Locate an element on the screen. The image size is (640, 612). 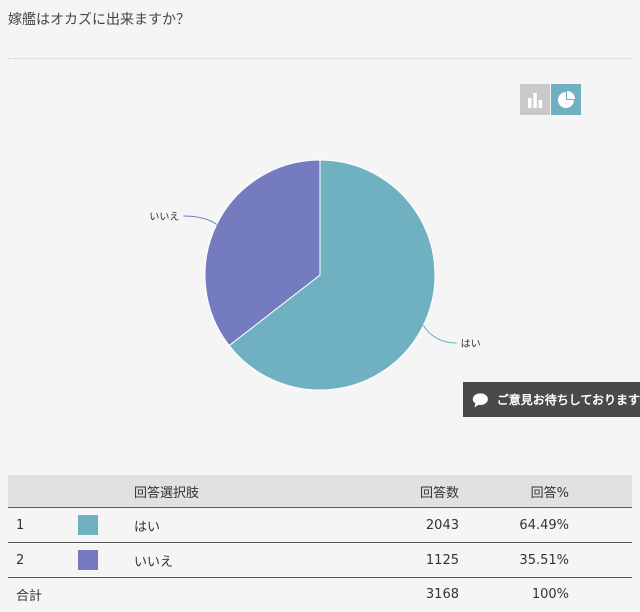
table-header-row: 回答選択肢 回答数 回答% is located at coordinates (320, 491).